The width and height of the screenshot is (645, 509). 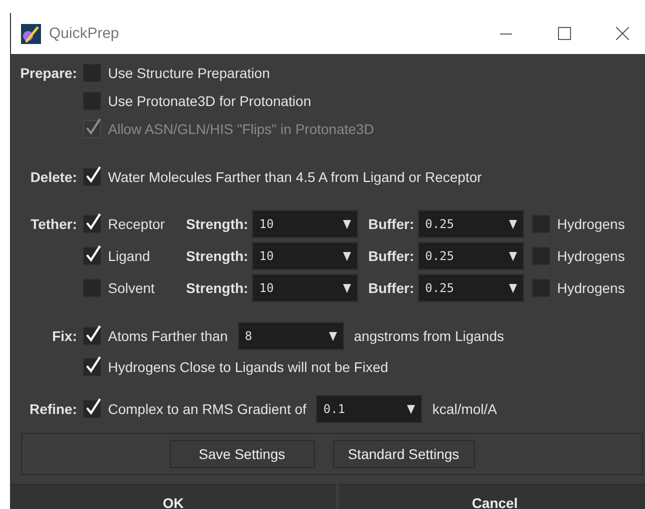 What do you see at coordinates (137, 224) in the screenshot?
I see `option-label: Receptor` at bounding box center [137, 224].